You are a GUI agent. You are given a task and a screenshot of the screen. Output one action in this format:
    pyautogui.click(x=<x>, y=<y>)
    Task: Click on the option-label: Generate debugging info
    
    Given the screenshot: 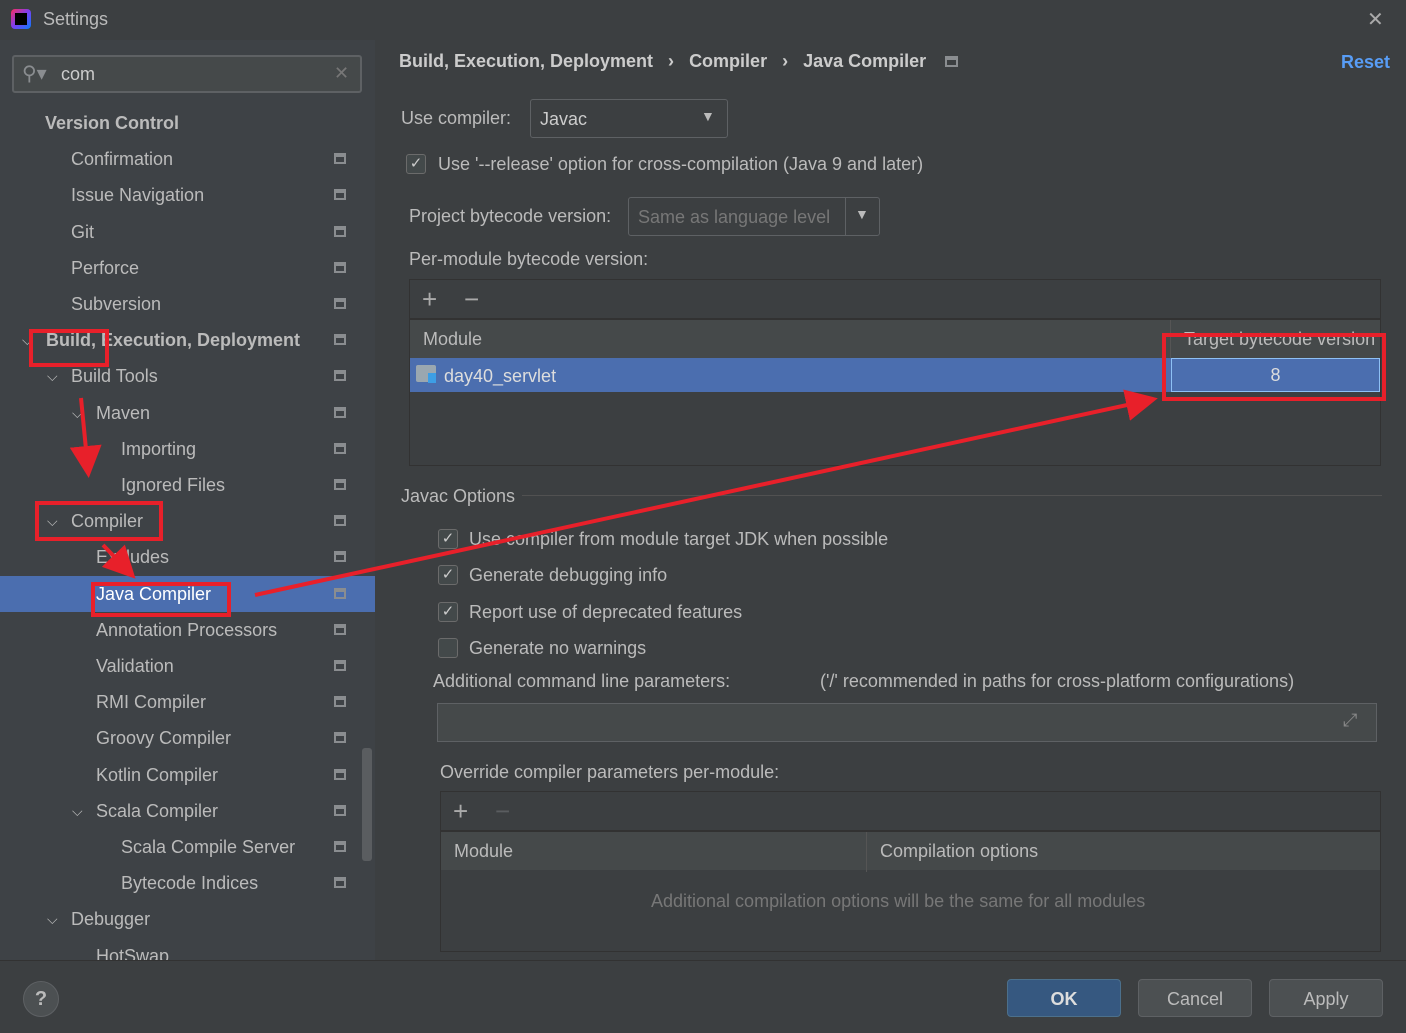 What is the action you would take?
    pyautogui.click(x=568, y=575)
    